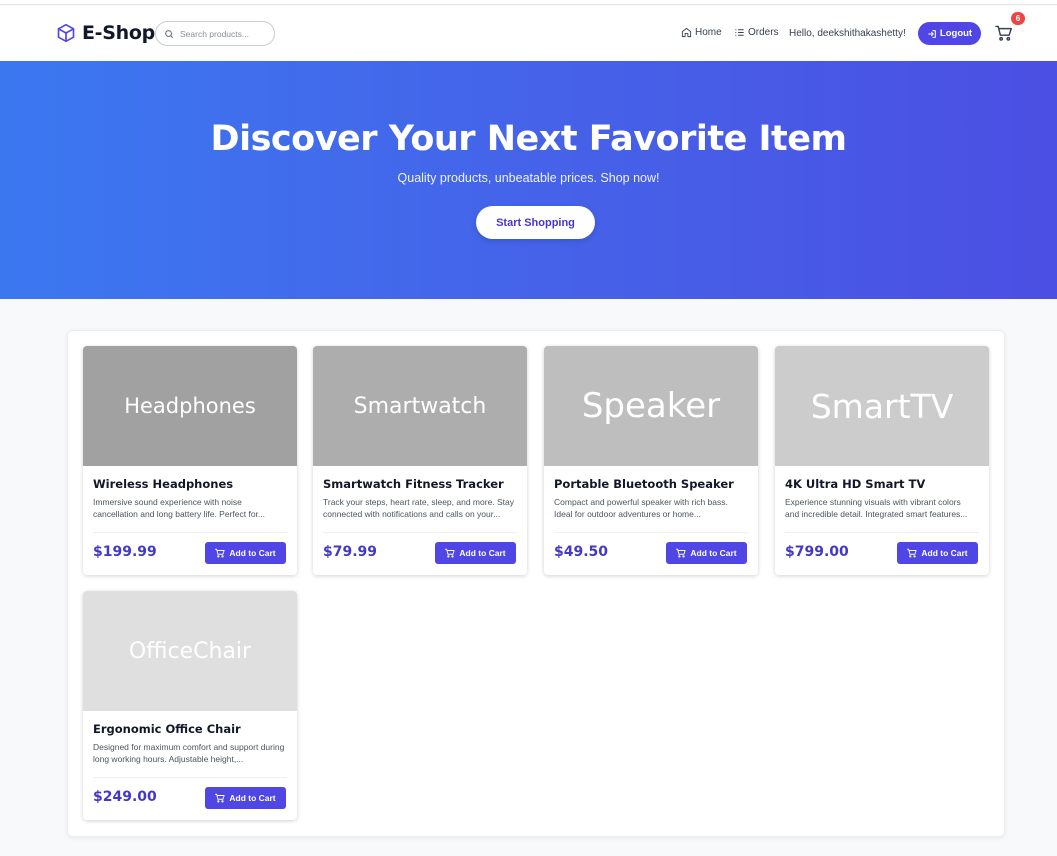  What do you see at coordinates (350, 552) in the screenshot?
I see `product-price: $79.99` at bounding box center [350, 552].